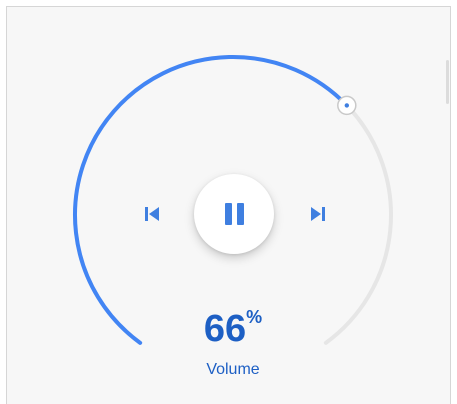 The image size is (457, 404). I want to click on skip-next-button, so click(318, 214).